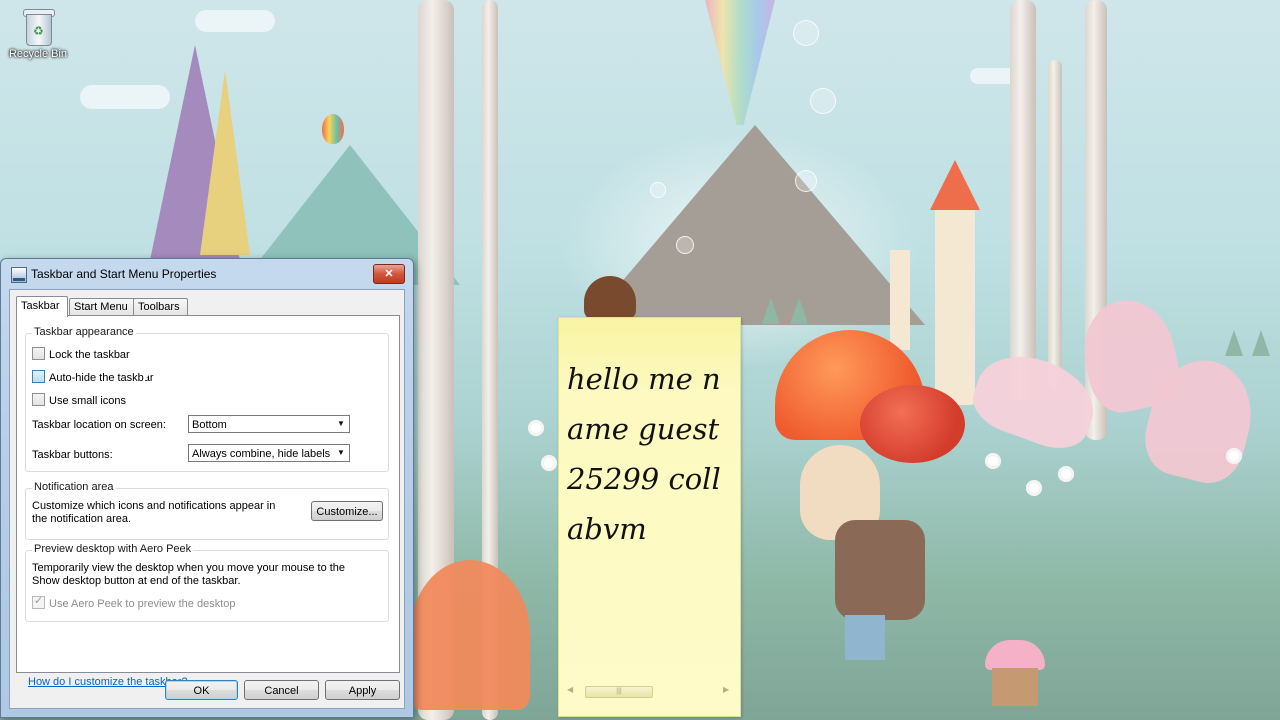  Describe the element at coordinates (113, 549) in the screenshot. I see `group-title-aero-peek: Preview desktop with Aero Peek` at that location.